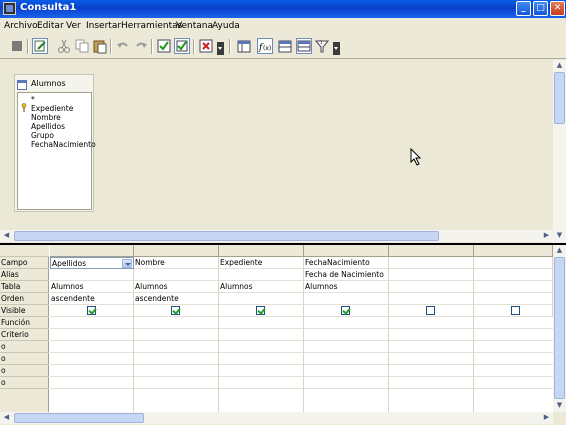 The width and height of the screenshot is (566, 425). Describe the element at coordinates (33, 99) in the screenshot. I see `field-item-all: *` at that location.